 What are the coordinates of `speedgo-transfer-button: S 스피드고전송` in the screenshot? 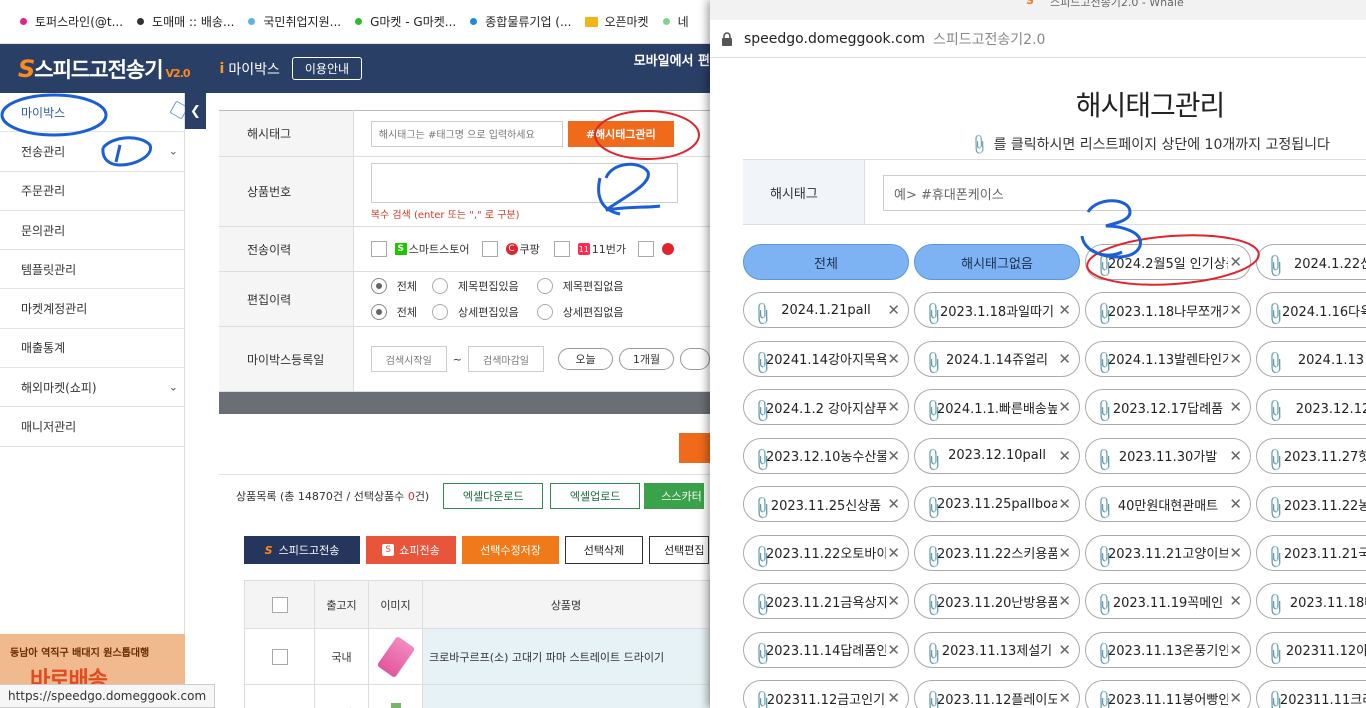 It's located at (302, 550).